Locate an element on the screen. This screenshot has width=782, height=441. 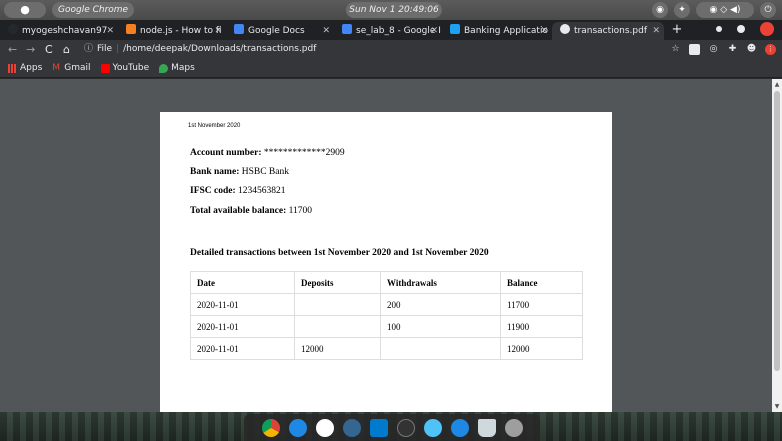
extension-icon: ◎ is located at coordinates (713, 49).